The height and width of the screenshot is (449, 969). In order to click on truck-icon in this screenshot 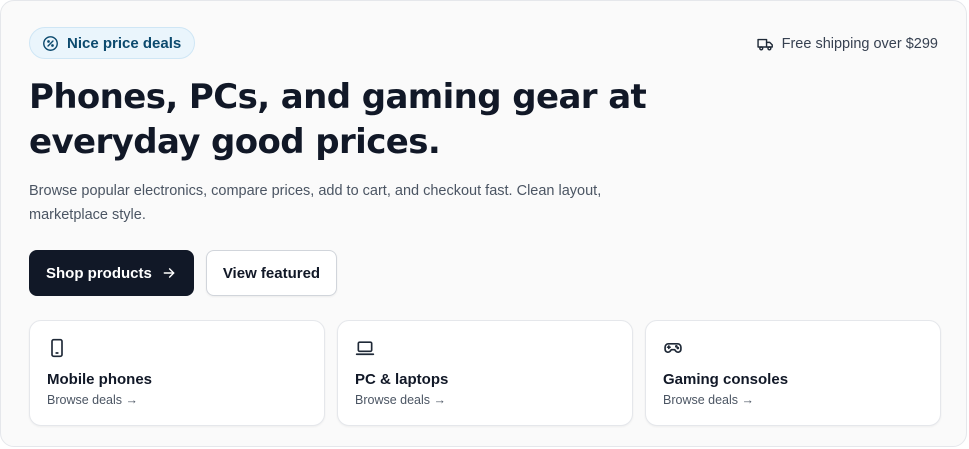, I will do `click(765, 44)`.